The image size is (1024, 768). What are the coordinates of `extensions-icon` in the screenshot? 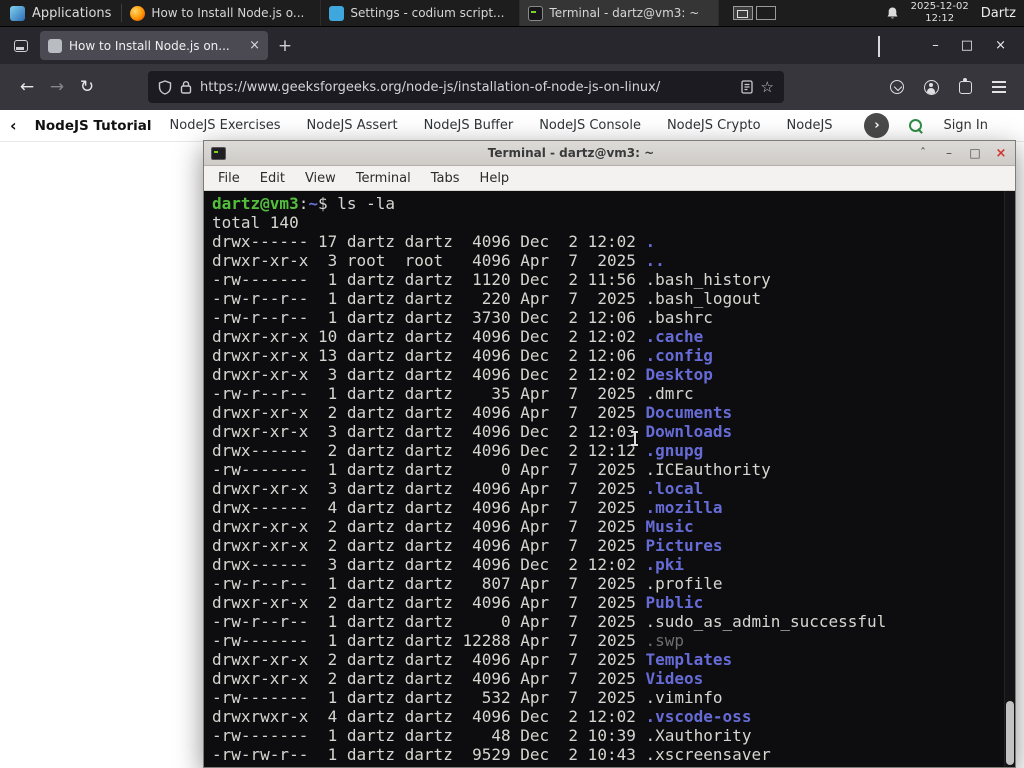 It's located at (965, 85).